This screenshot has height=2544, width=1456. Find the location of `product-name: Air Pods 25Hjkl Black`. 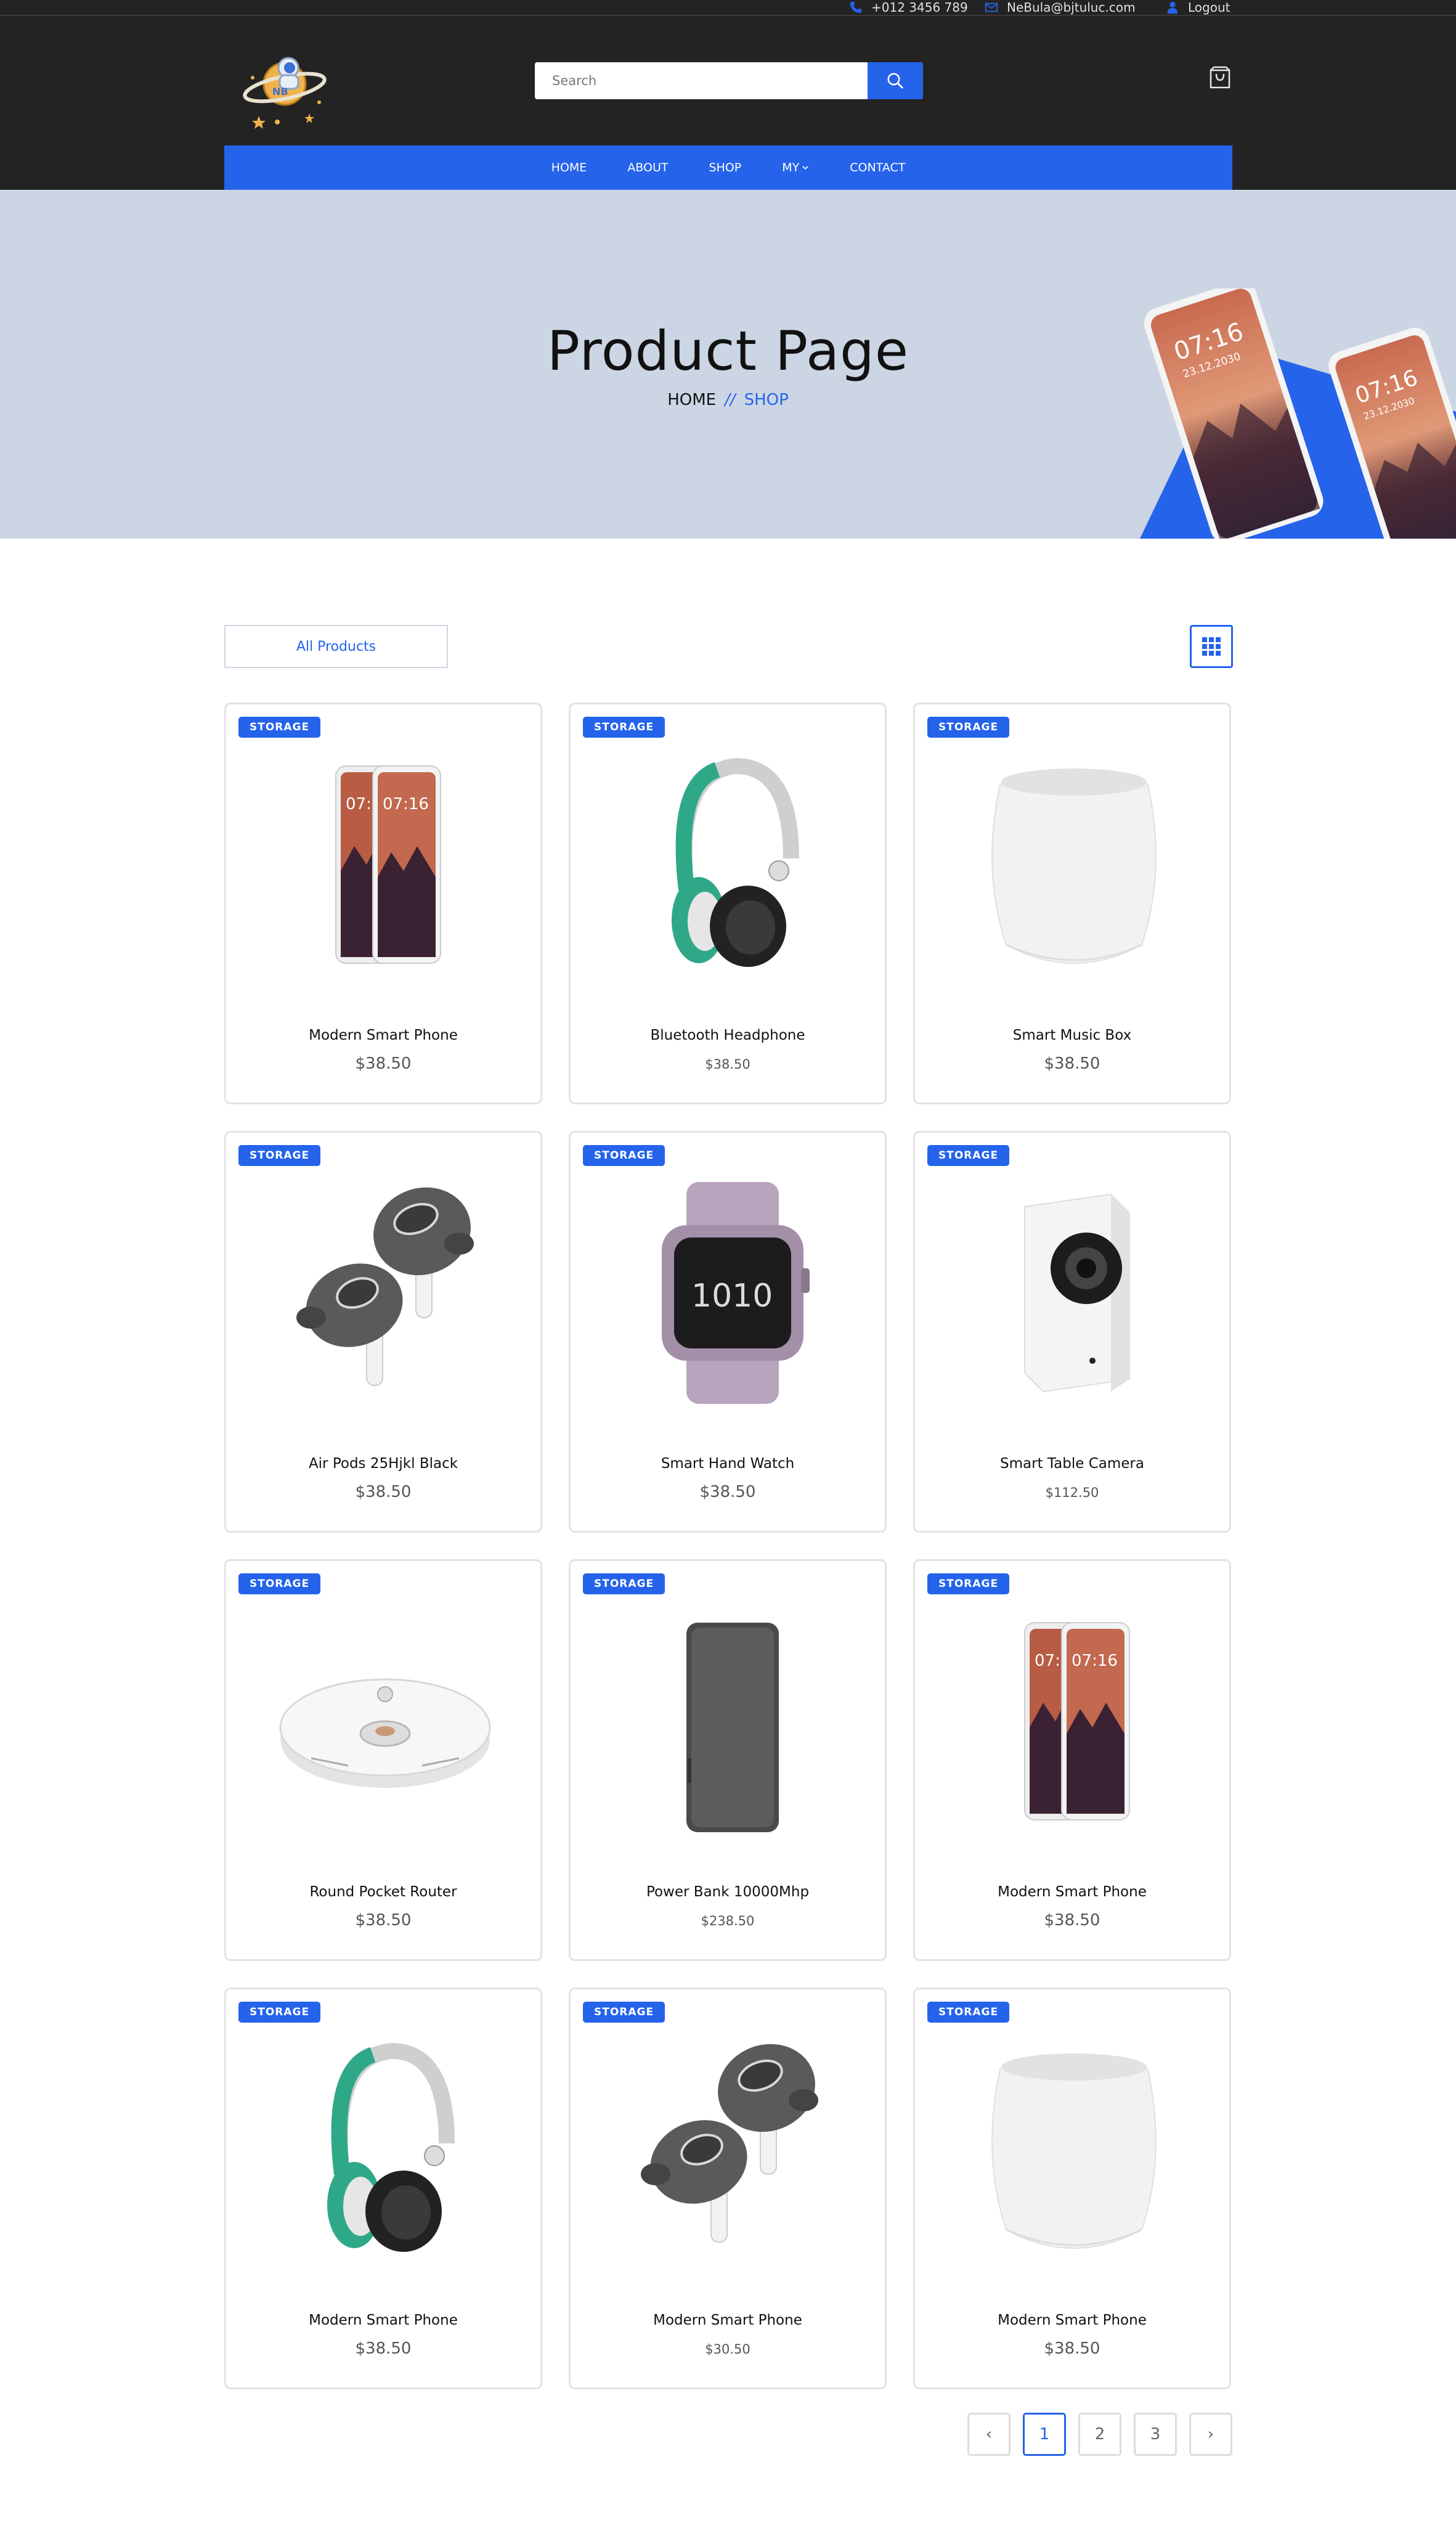

product-name: Air Pods 25Hjkl Black is located at coordinates (383, 1464).